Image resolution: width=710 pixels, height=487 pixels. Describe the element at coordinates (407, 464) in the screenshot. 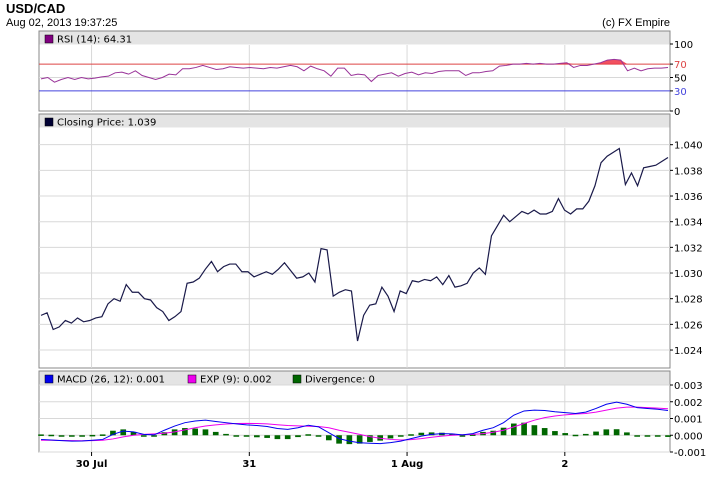

I see `x-axis-label: 1 Aug` at that location.